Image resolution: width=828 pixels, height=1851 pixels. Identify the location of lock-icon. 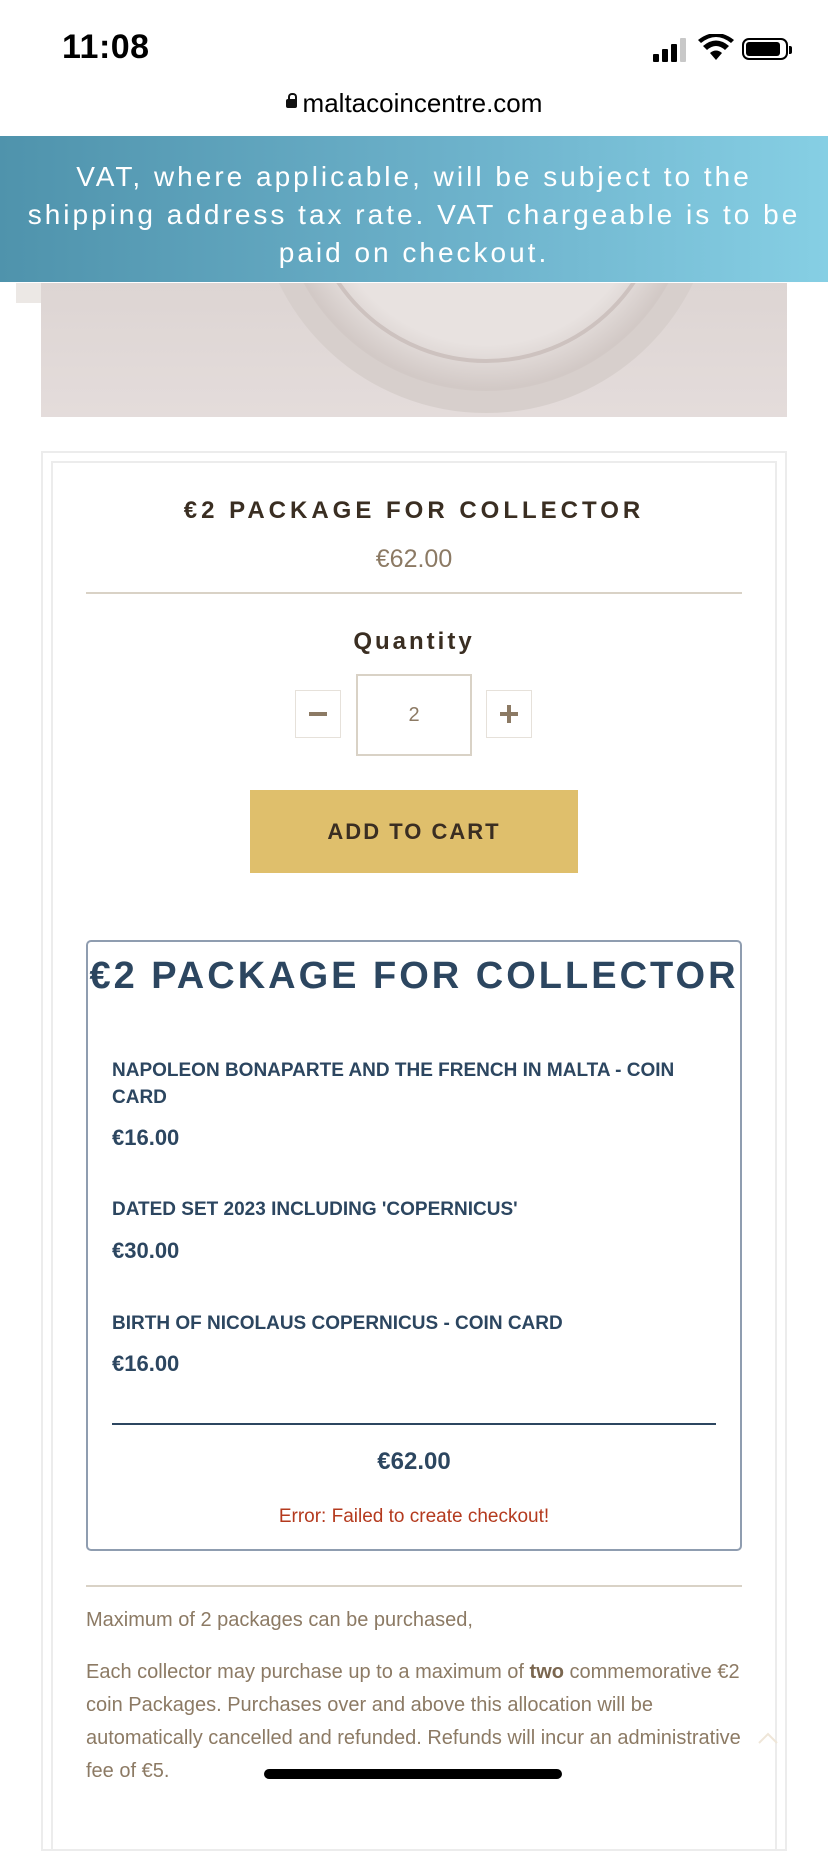
(291, 100).